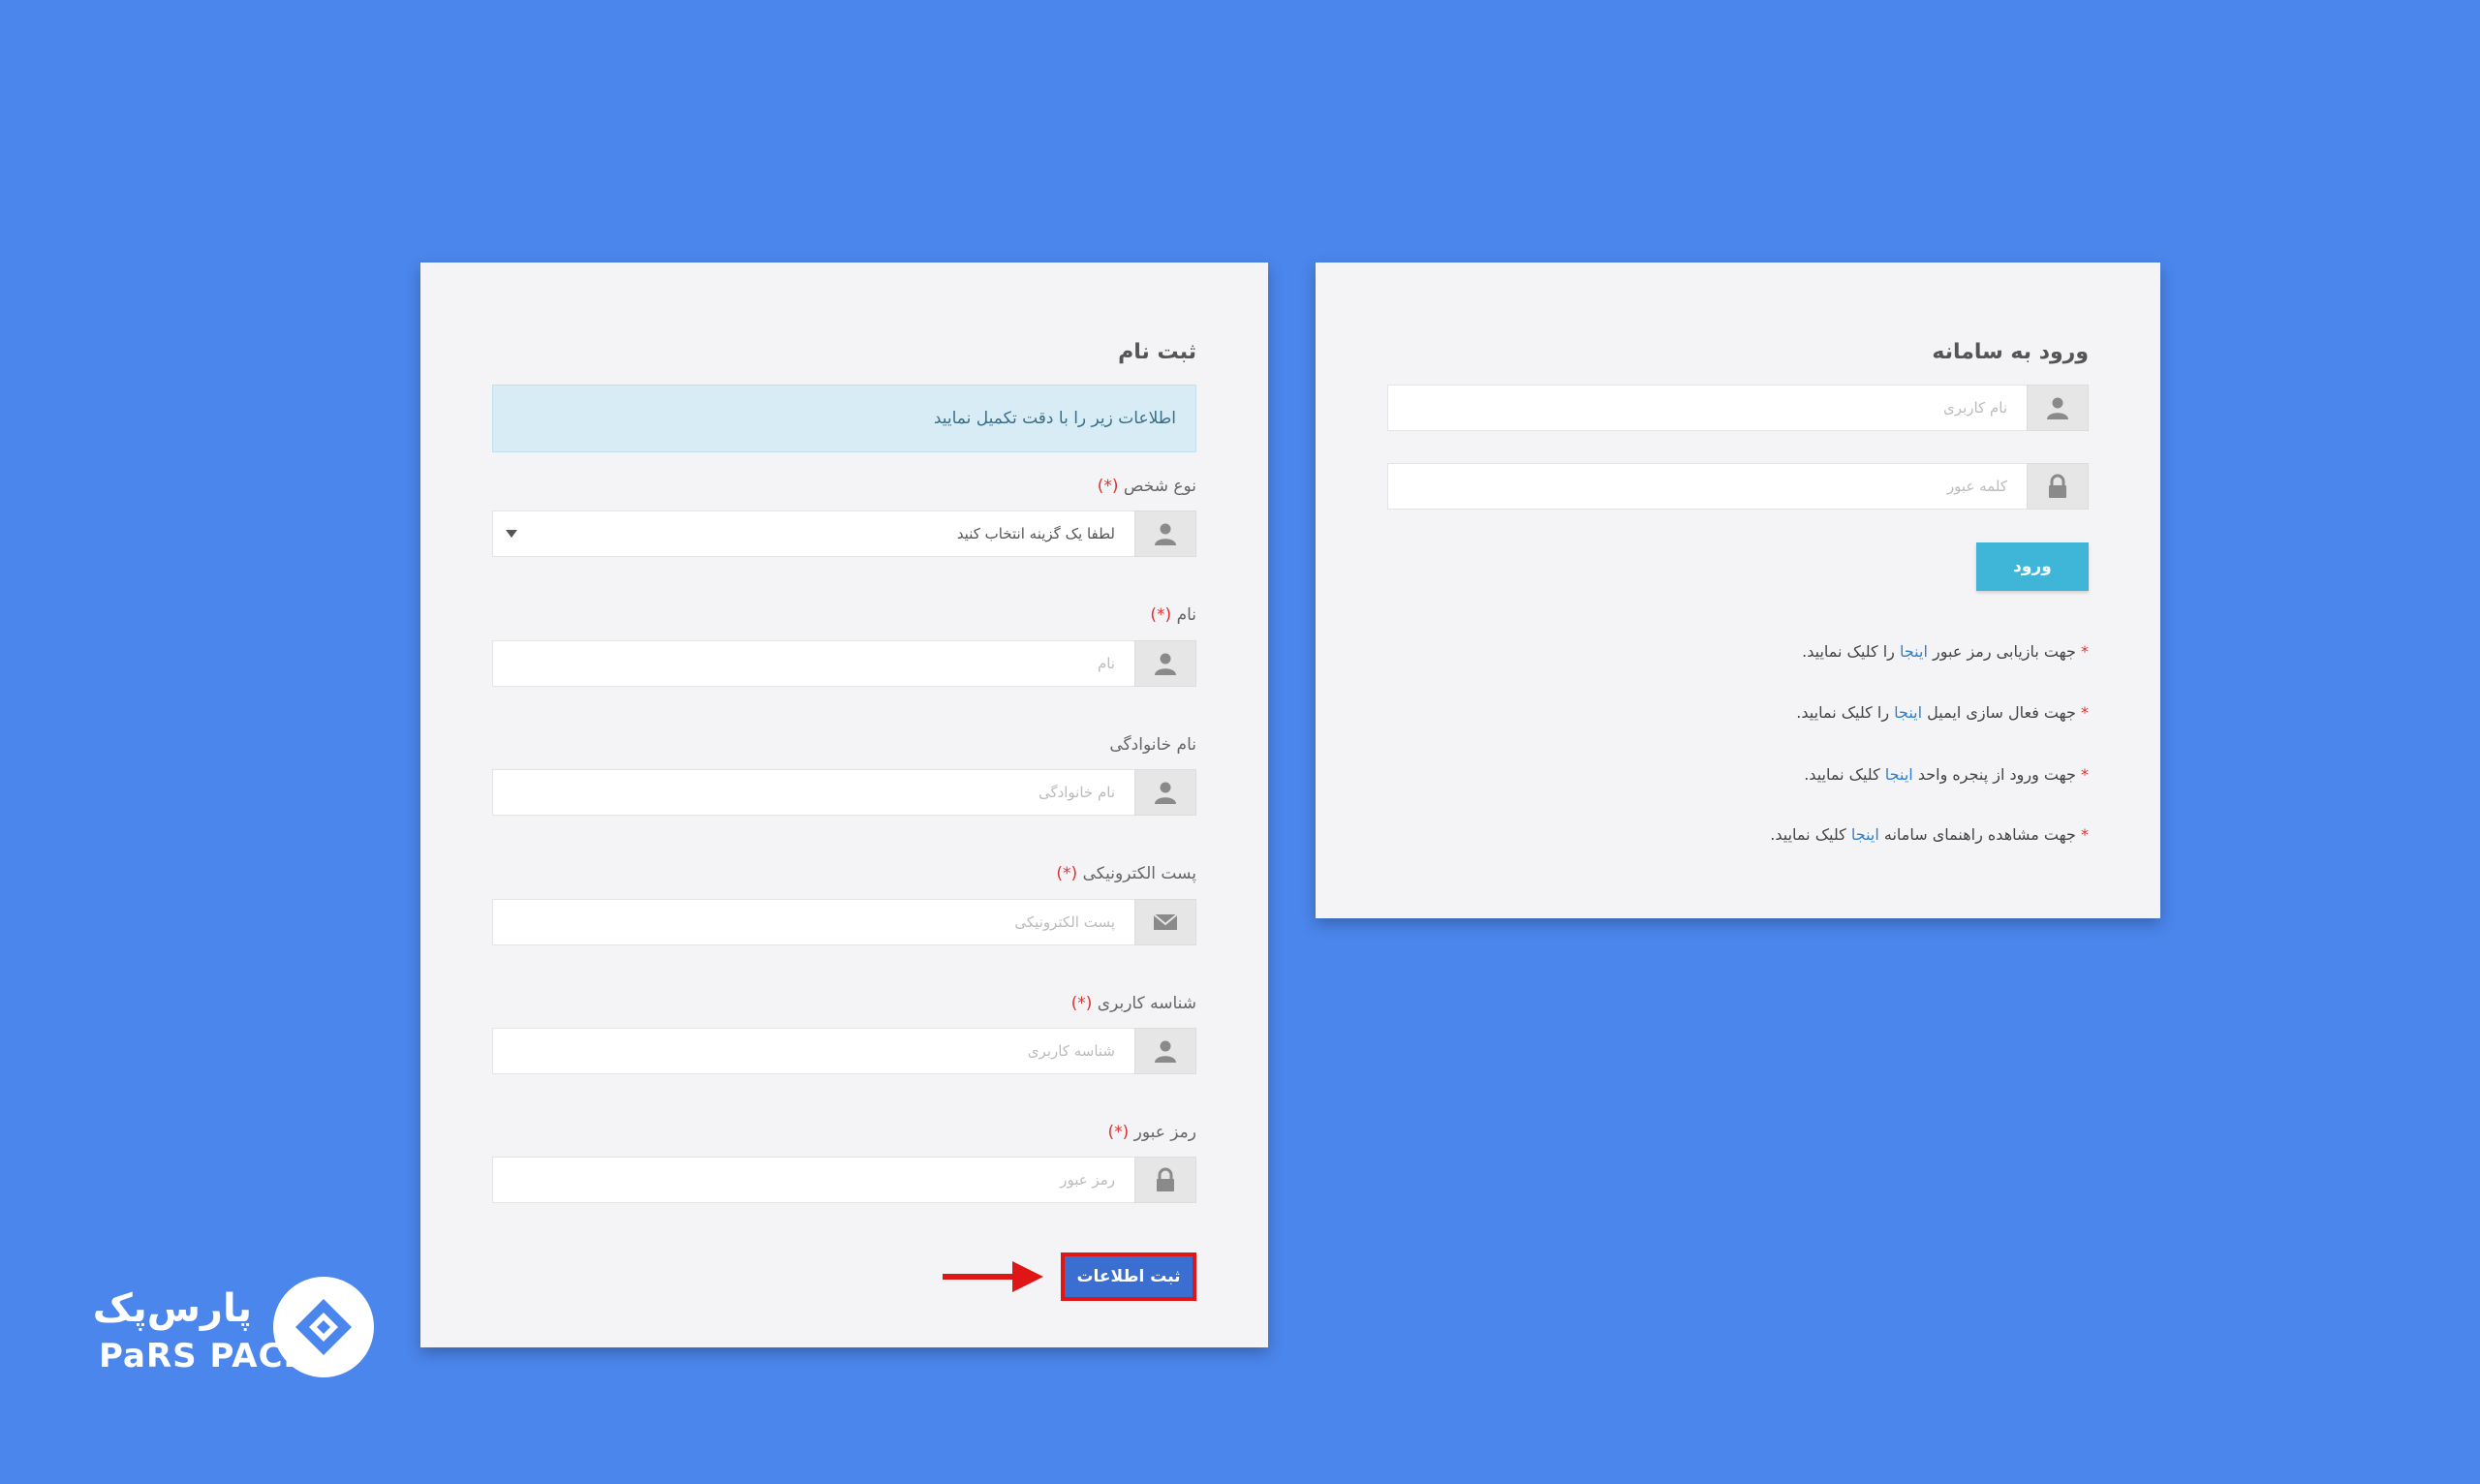  I want to click on login-password-row: کلمه عبور, so click(1738, 486).